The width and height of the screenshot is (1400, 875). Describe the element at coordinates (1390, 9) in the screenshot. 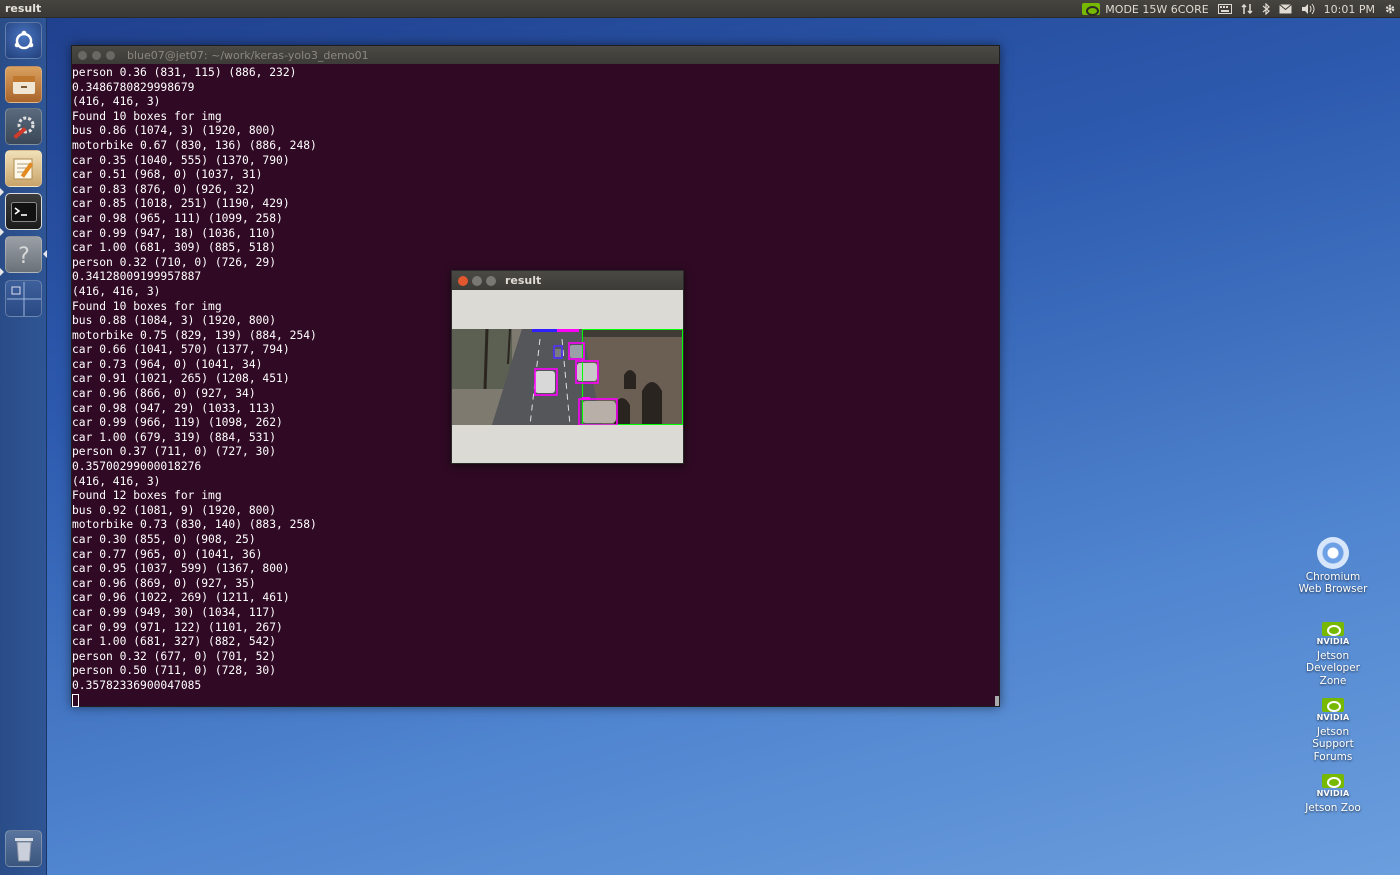

I see `gear-icon` at that location.